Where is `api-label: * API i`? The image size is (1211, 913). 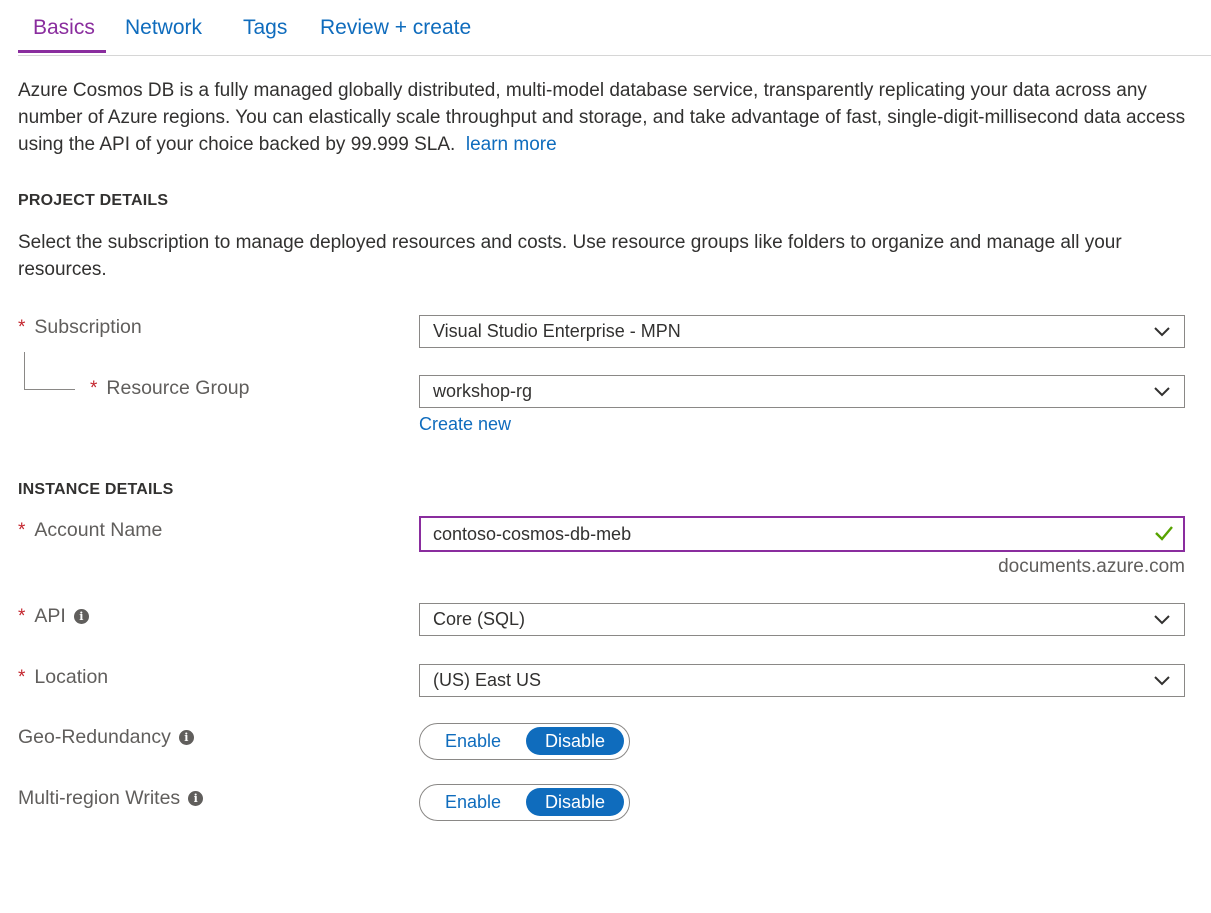 api-label: * API i is located at coordinates (53, 616).